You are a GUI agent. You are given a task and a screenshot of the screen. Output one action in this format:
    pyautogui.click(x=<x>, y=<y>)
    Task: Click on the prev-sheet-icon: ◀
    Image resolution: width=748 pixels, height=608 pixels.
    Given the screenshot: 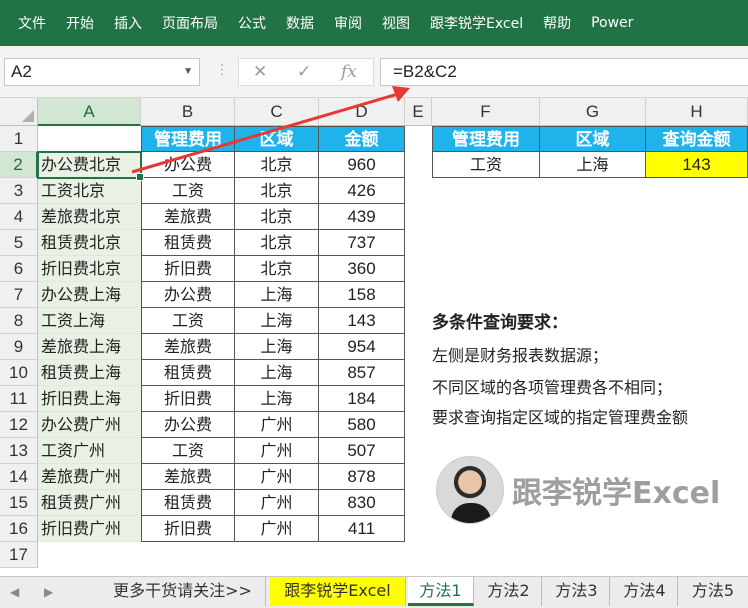 What is the action you would take?
    pyautogui.click(x=14, y=592)
    